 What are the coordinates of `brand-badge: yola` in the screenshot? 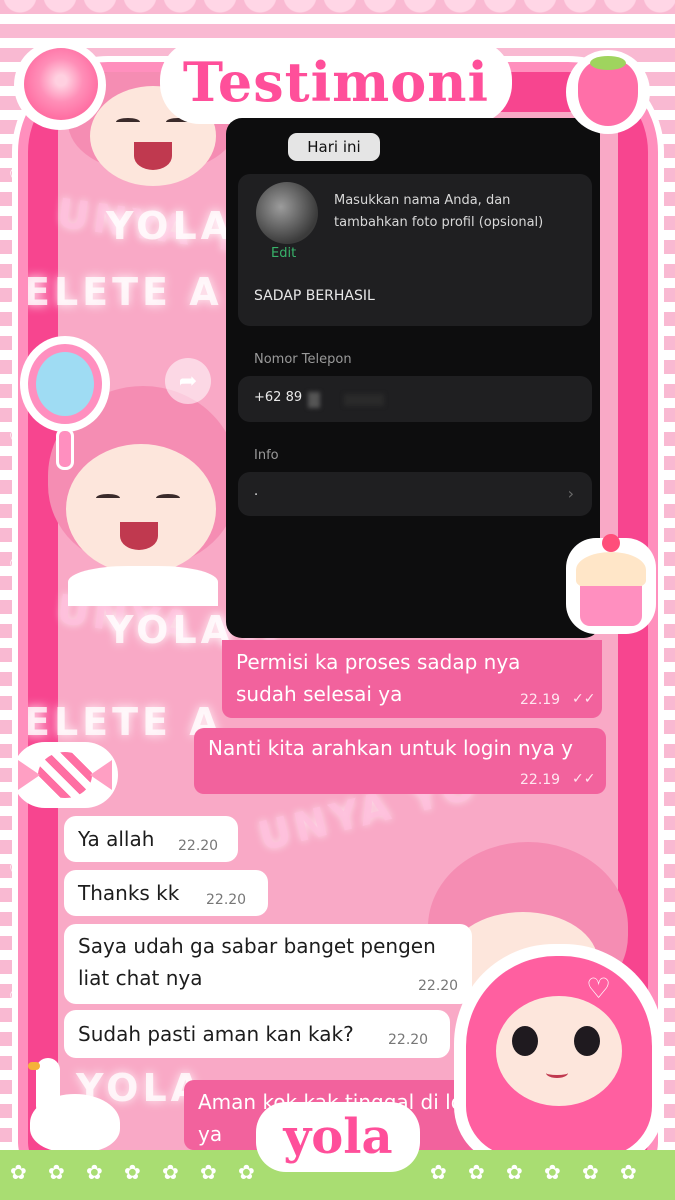 It's located at (338, 1137).